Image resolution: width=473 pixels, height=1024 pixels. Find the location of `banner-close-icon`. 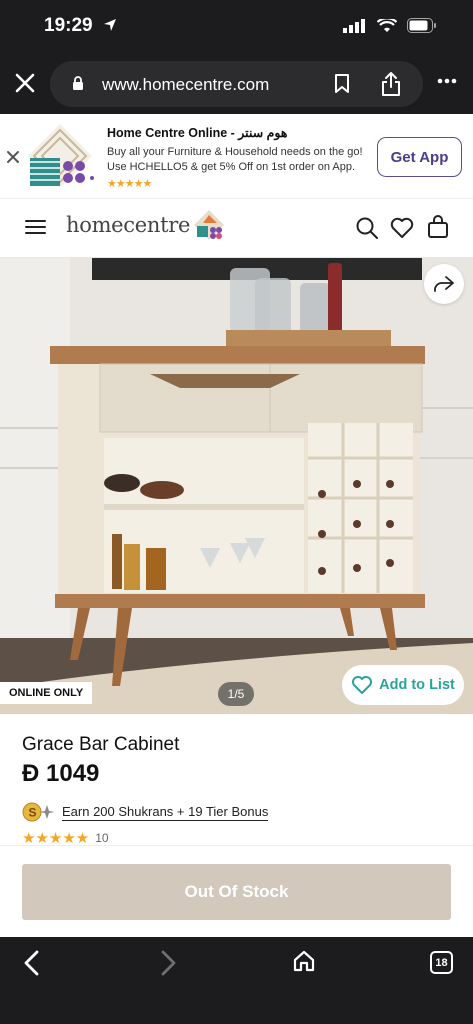

banner-close-icon is located at coordinates (13, 157).